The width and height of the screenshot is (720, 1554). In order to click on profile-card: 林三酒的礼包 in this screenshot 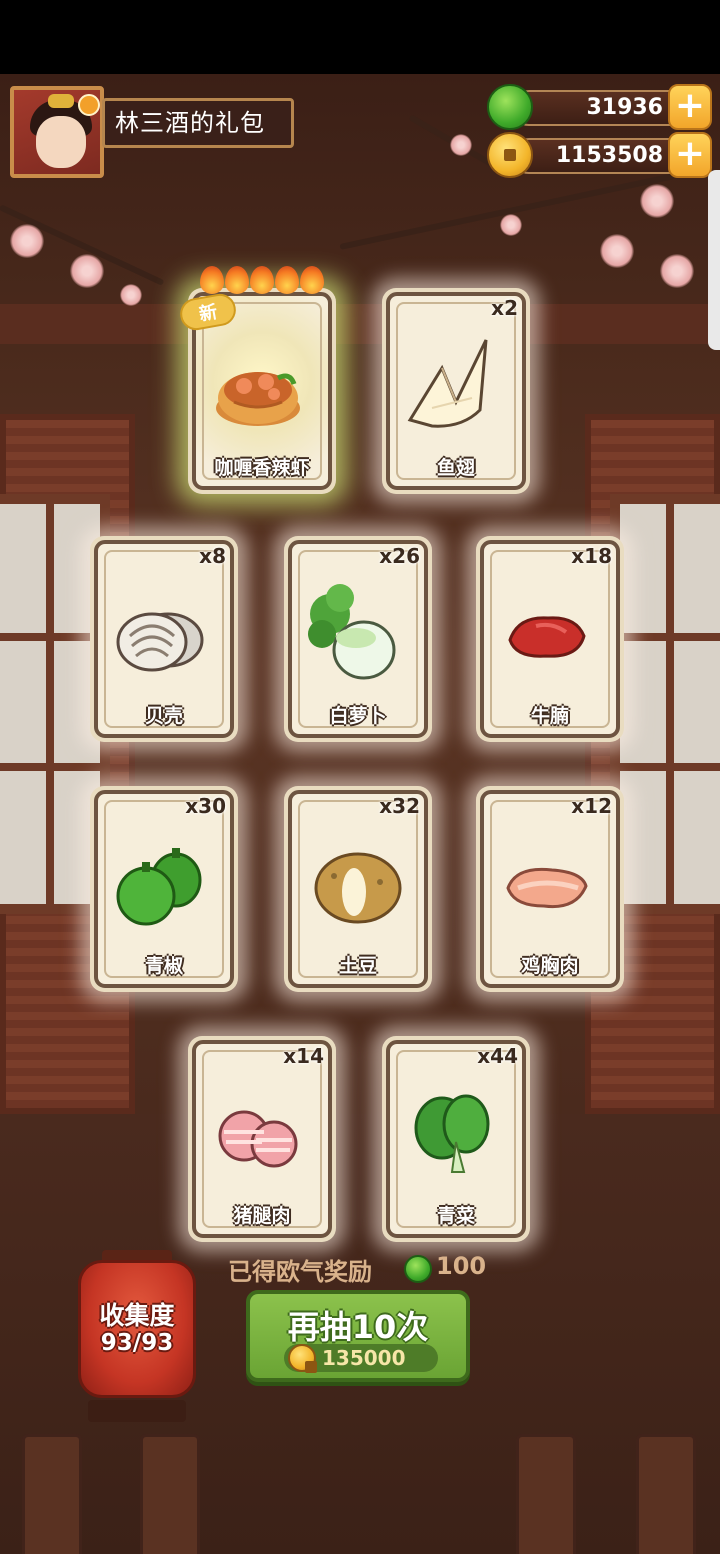, I will do `click(152, 132)`.